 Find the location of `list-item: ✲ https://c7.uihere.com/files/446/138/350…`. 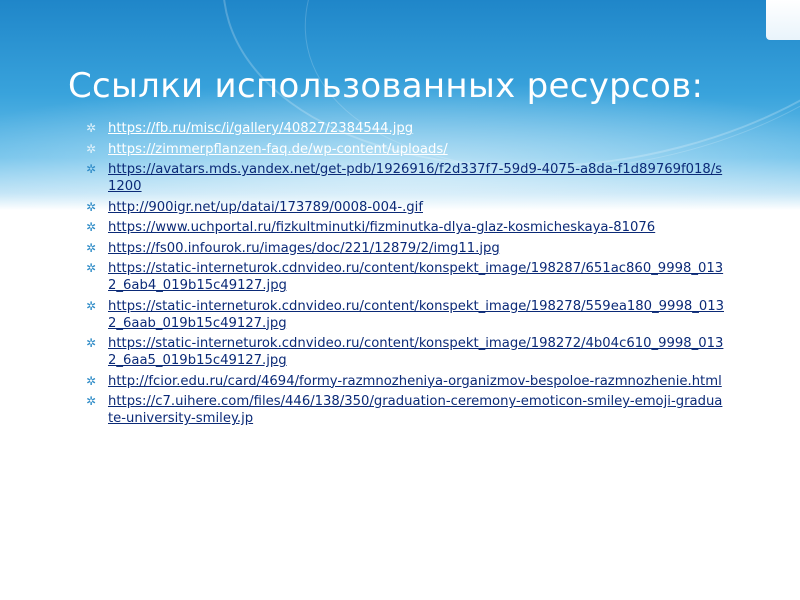

list-item: ✲ https://c7.uihere.com/files/446/138/350… is located at coordinates (404, 410).